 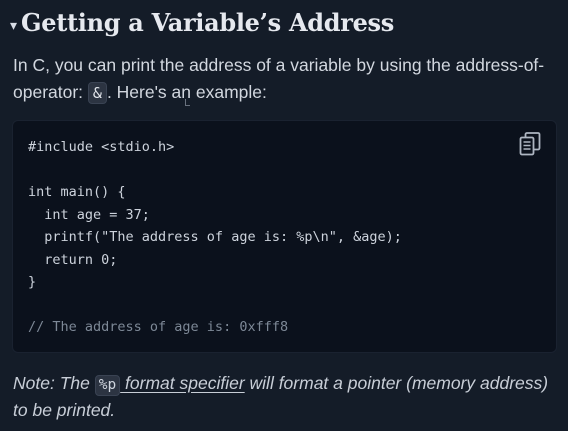 I want to click on code-line: }, so click(x=32, y=282).